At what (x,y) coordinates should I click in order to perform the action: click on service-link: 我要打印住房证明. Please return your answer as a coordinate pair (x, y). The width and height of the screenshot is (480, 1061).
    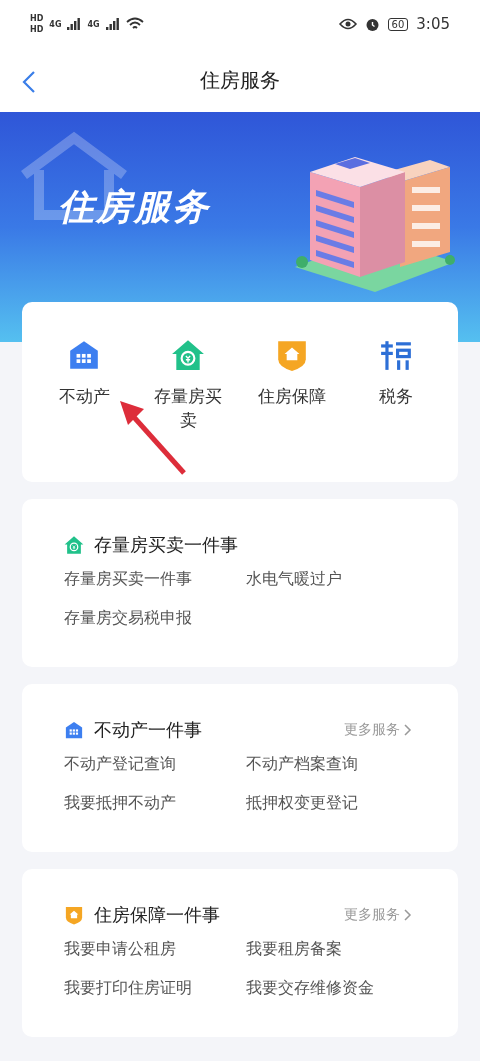
    Looking at the image, I should click on (155, 988).